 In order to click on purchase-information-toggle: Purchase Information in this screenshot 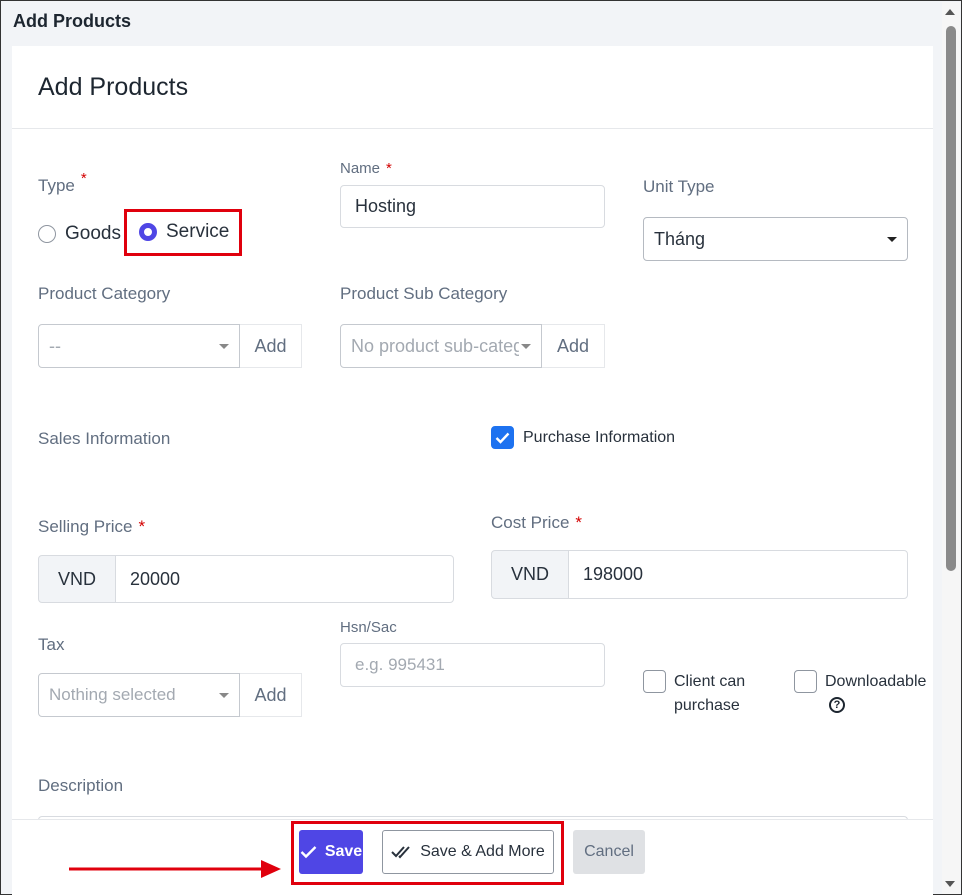, I will do `click(583, 437)`.